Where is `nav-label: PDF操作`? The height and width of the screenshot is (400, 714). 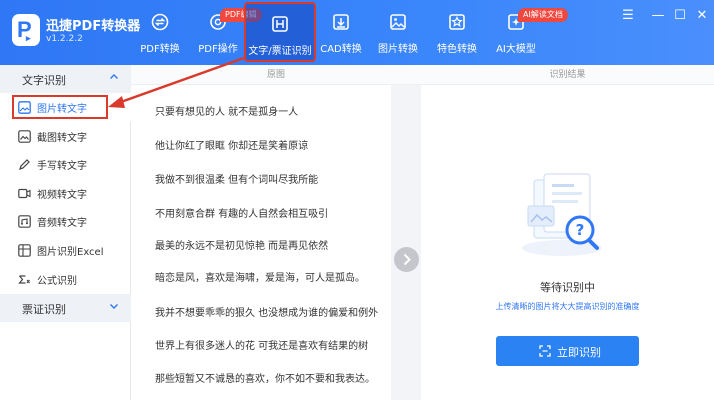
nav-label: PDF操作 is located at coordinates (218, 49).